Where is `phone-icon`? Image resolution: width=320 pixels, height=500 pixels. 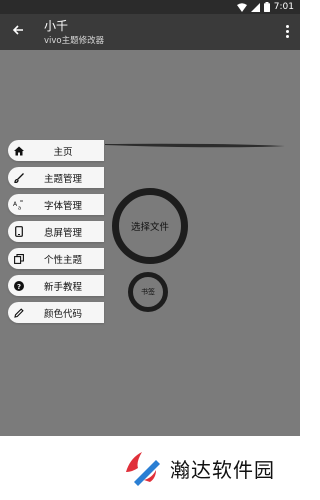
phone-icon is located at coordinates (19, 231).